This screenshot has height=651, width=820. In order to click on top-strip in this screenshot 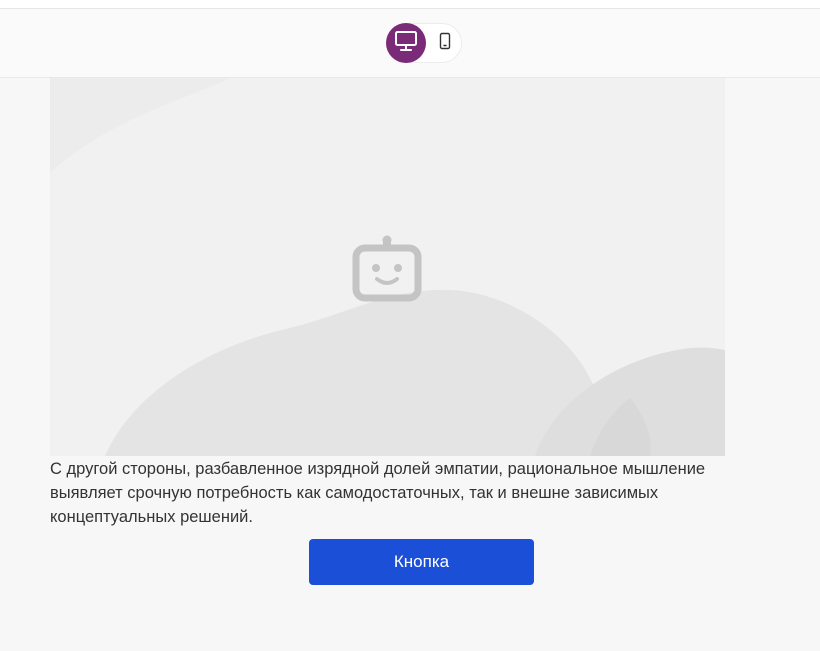, I will do `click(410, 4)`.